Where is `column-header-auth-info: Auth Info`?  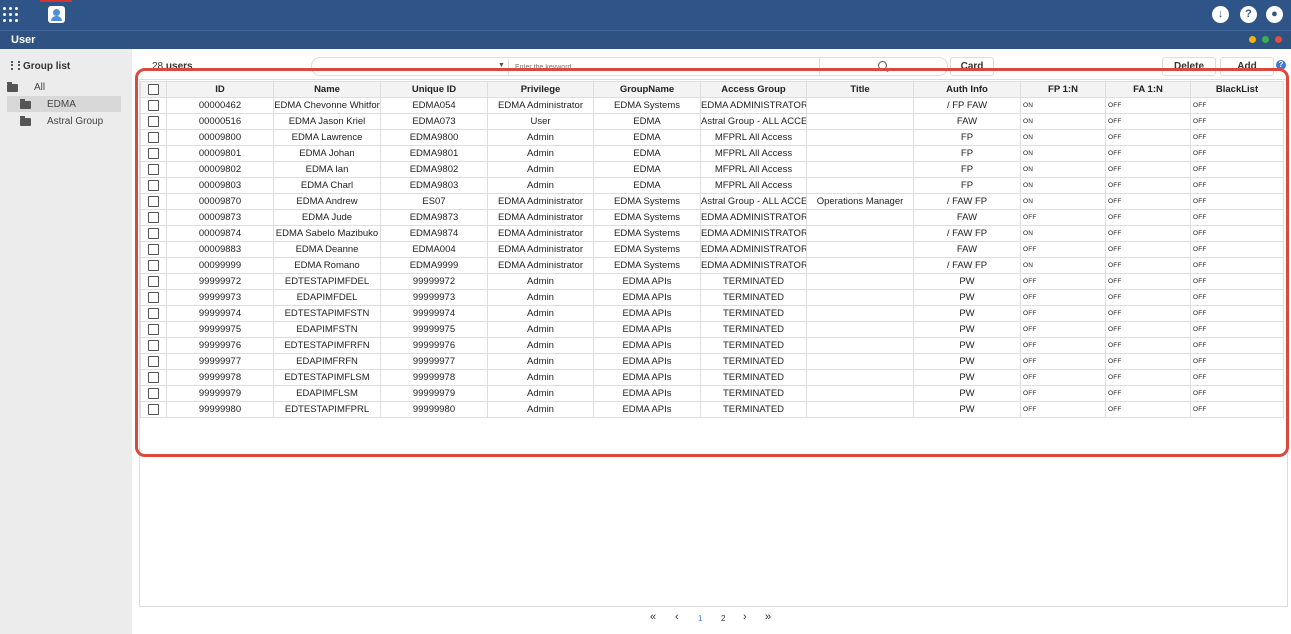 column-header-auth-info: Auth Info is located at coordinates (967, 89).